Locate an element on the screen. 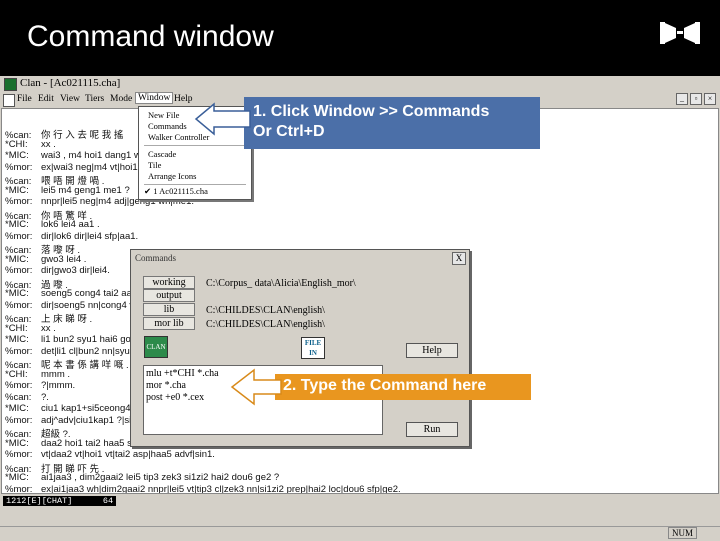 The image size is (720, 541). menu-view: View is located at coordinates (70, 99).